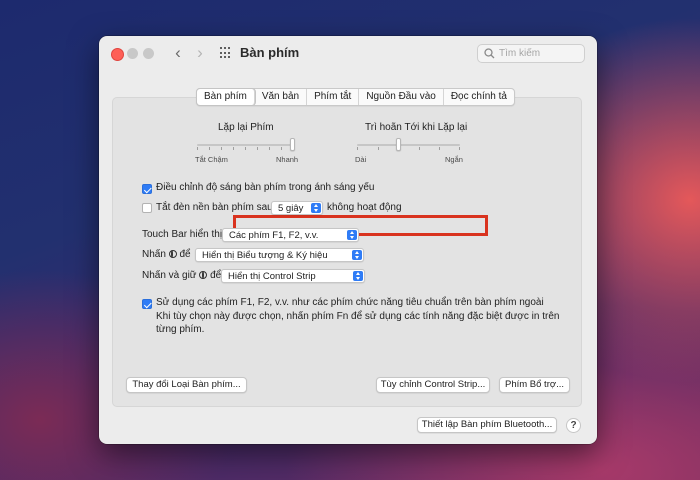 The image size is (700, 480). I want to click on repeat-delay-max-label: Ngắn, so click(454, 159).